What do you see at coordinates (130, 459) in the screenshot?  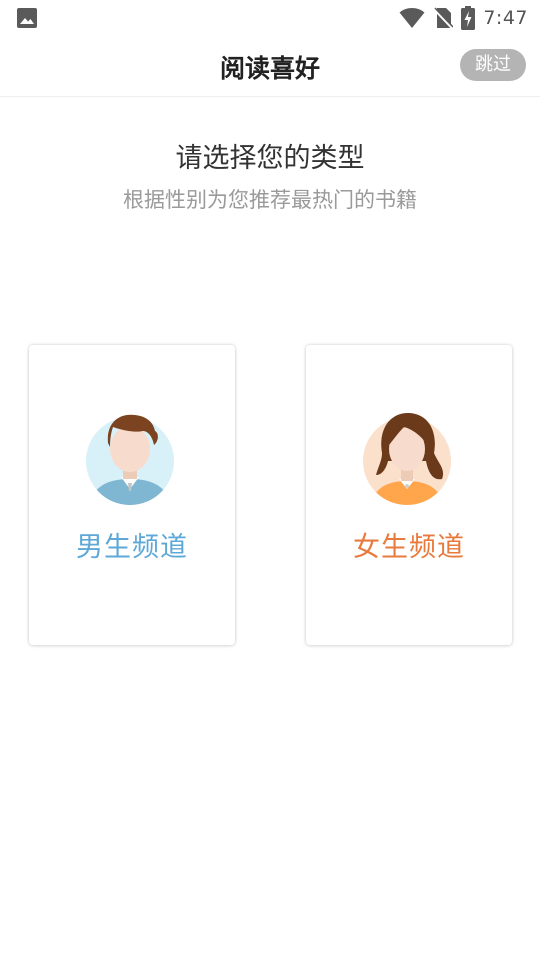 I see `male-avatar-icon` at bounding box center [130, 459].